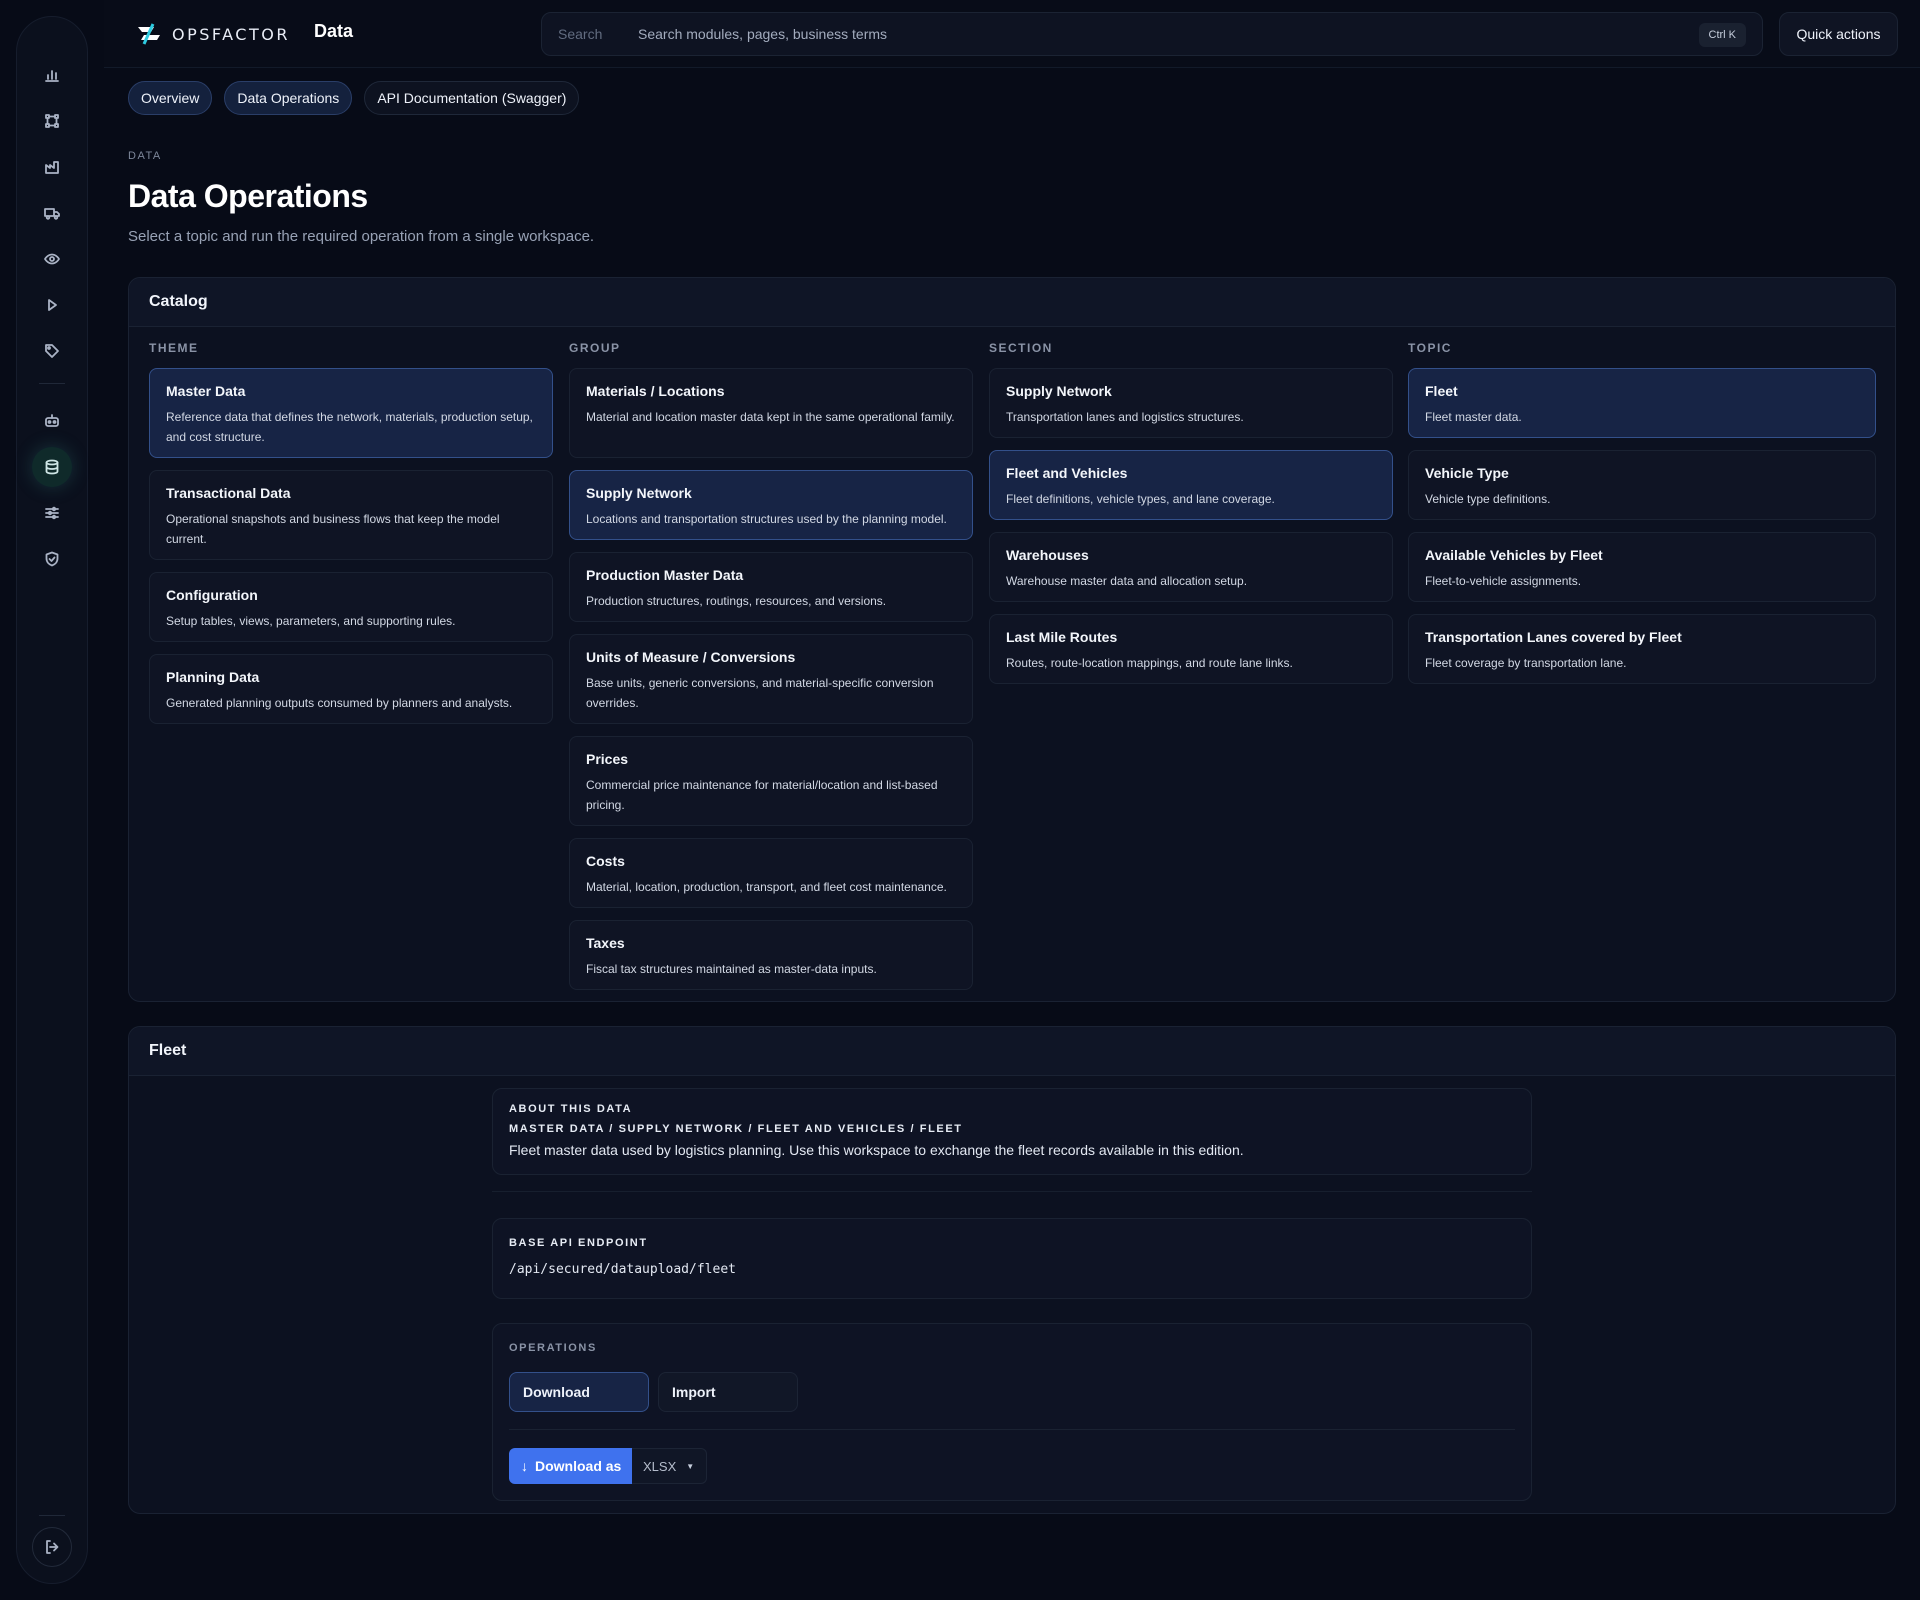 The image size is (1920, 1600). I want to click on endpoint-label: BASE API ENDPOINT, so click(578, 1243).